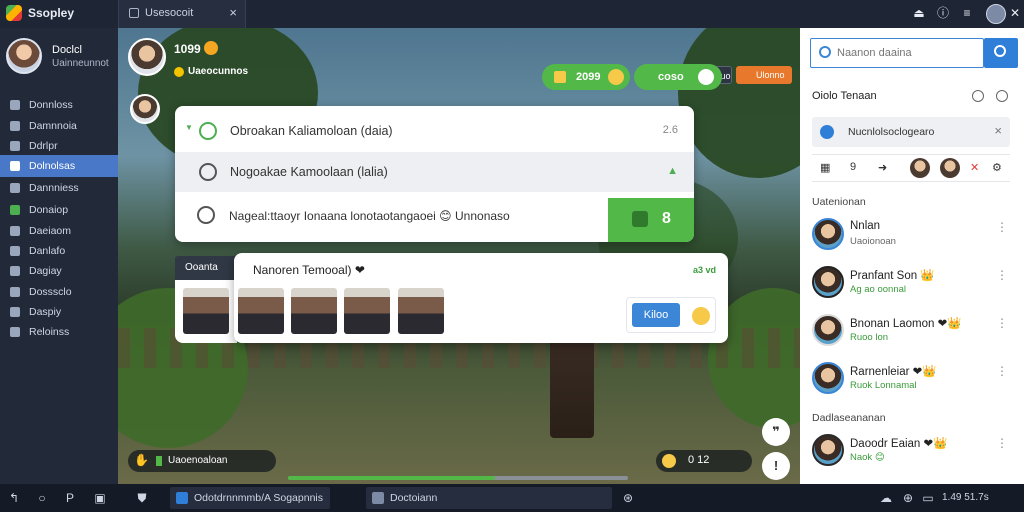 This screenshot has height=512, width=1024. What do you see at coordinates (206, 215) in the screenshot?
I see `quest-emoji-icon` at bounding box center [206, 215].